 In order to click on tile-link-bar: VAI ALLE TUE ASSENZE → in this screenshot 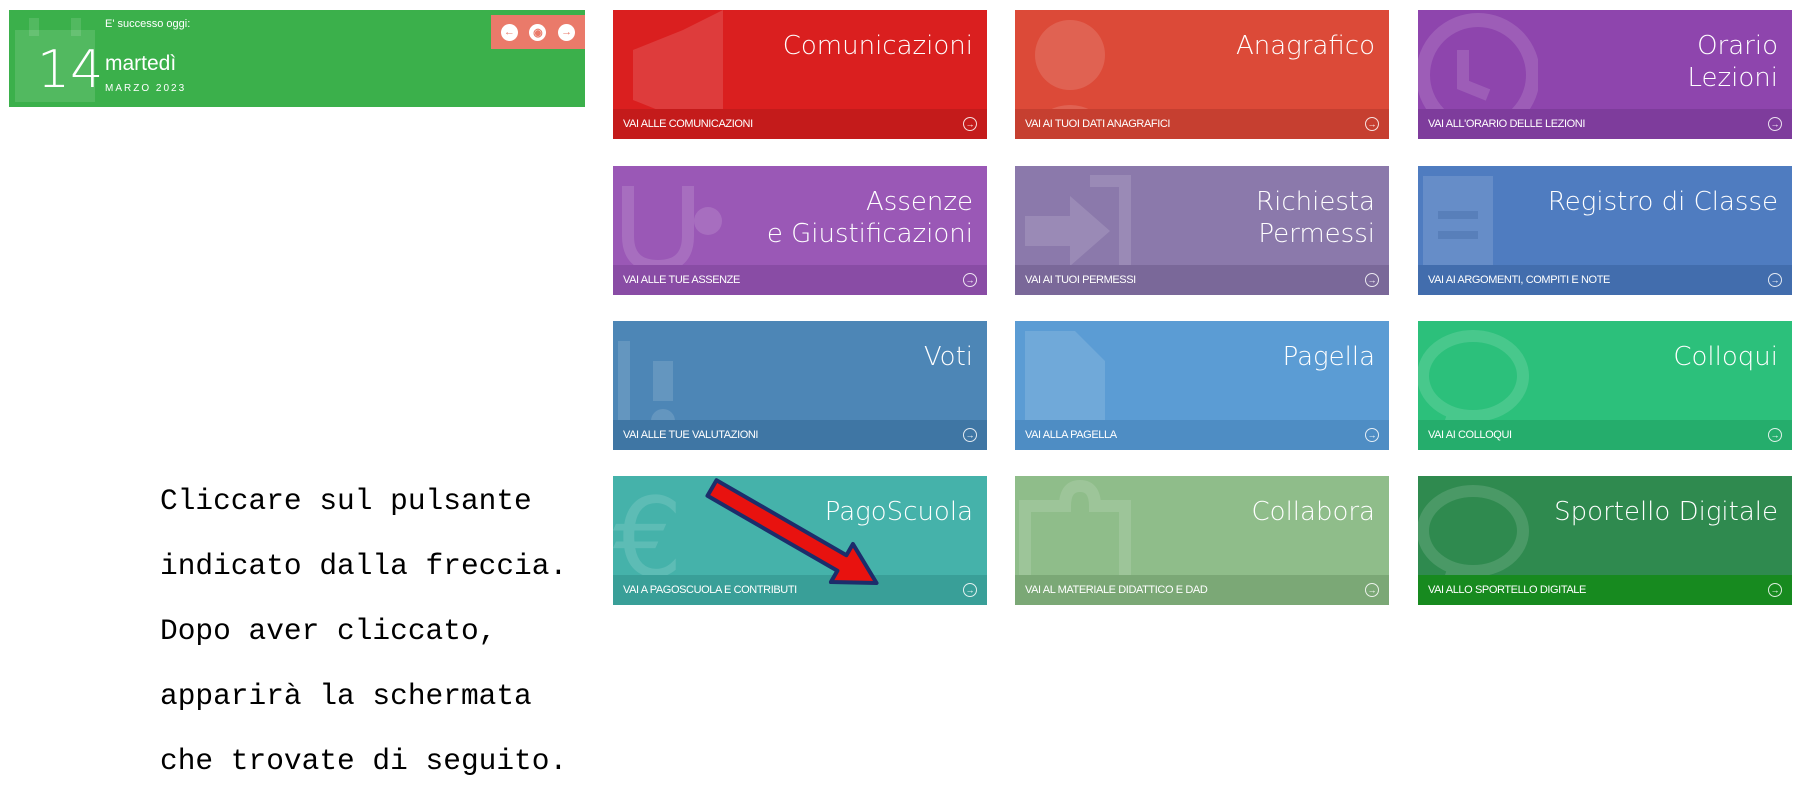, I will do `click(800, 280)`.